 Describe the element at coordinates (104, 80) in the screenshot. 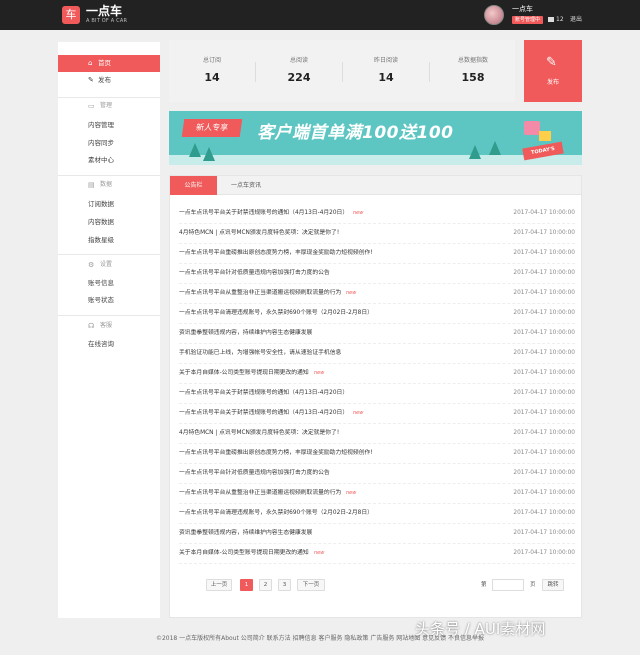

I see `sidebar-item-label: 发布` at that location.